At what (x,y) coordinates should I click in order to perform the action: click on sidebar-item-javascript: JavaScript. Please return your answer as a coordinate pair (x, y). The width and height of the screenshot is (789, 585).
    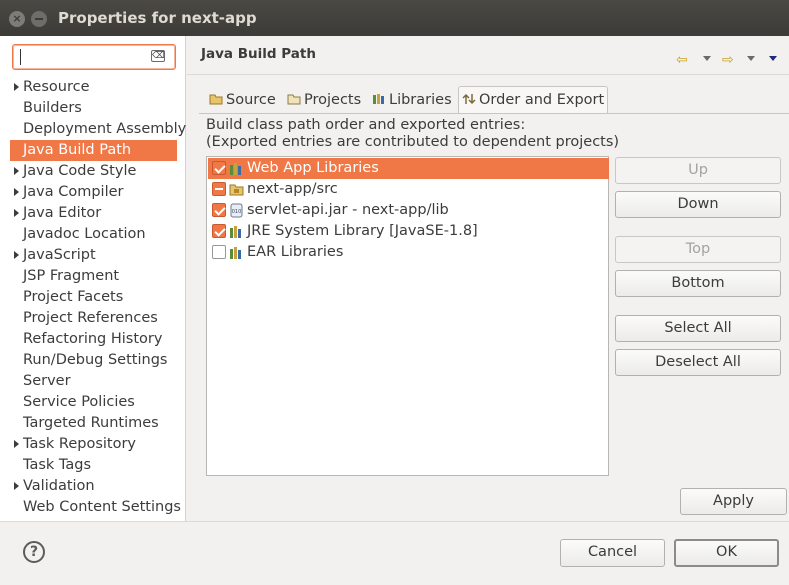
    Looking at the image, I should click on (93, 255).